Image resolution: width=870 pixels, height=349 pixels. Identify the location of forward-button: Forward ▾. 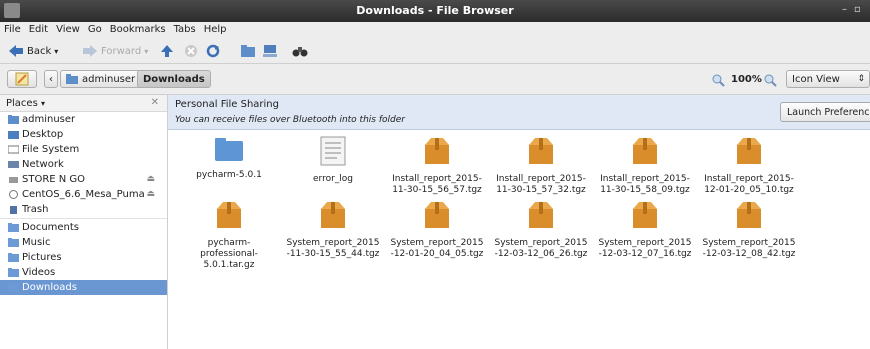
(115, 51).